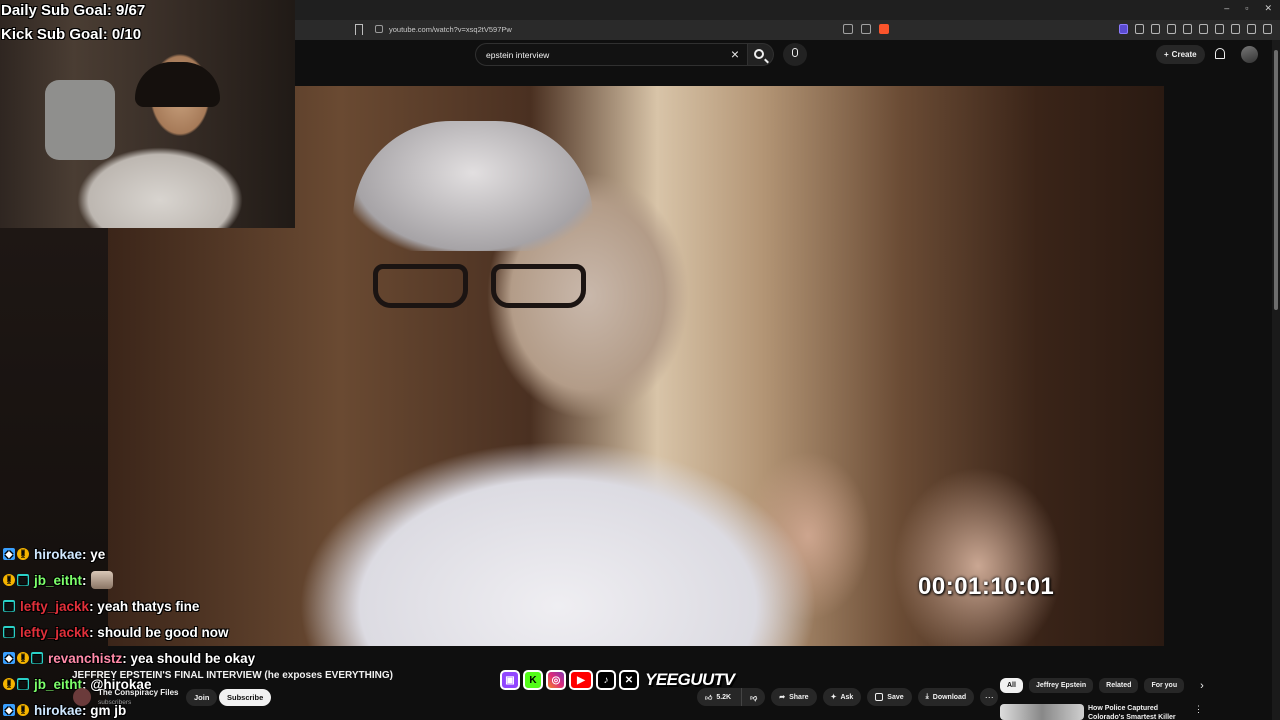 The width and height of the screenshot is (1280, 720). I want to click on maximize-icon: ▫, so click(1246, 8).